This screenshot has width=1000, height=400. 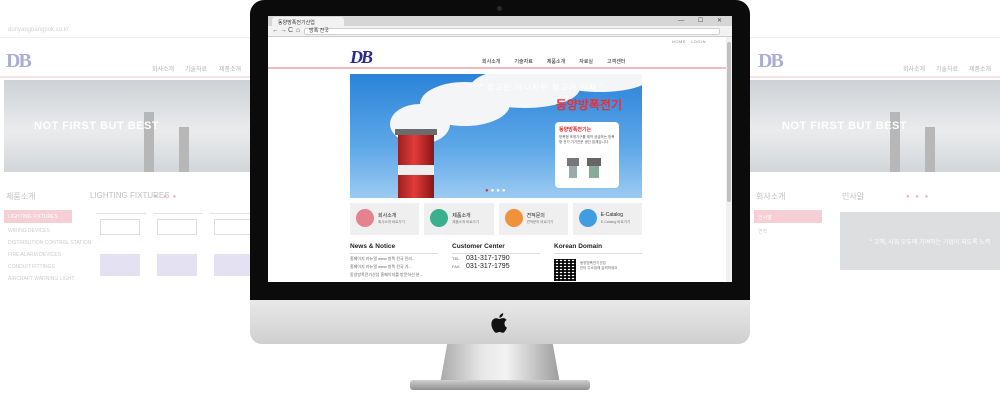 What do you see at coordinates (21, 196) in the screenshot?
I see `bg-section-title: 제품소개` at bounding box center [21, 196].